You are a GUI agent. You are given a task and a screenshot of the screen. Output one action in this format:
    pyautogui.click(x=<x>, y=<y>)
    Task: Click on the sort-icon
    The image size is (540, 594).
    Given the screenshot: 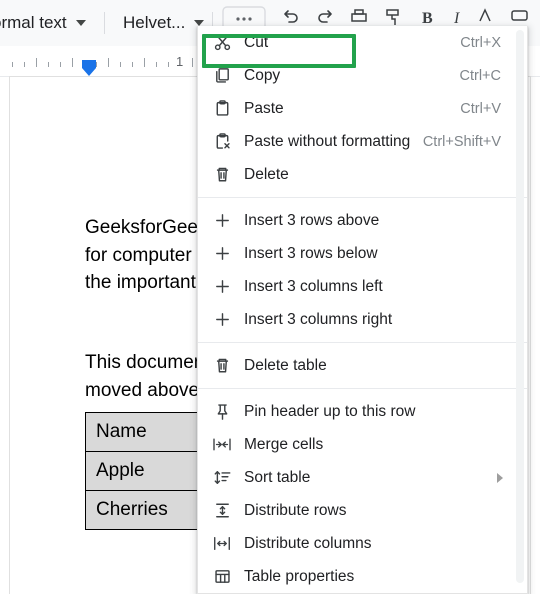 What is the action you would take?
    pyautogui.click(x=222, y=478)
    